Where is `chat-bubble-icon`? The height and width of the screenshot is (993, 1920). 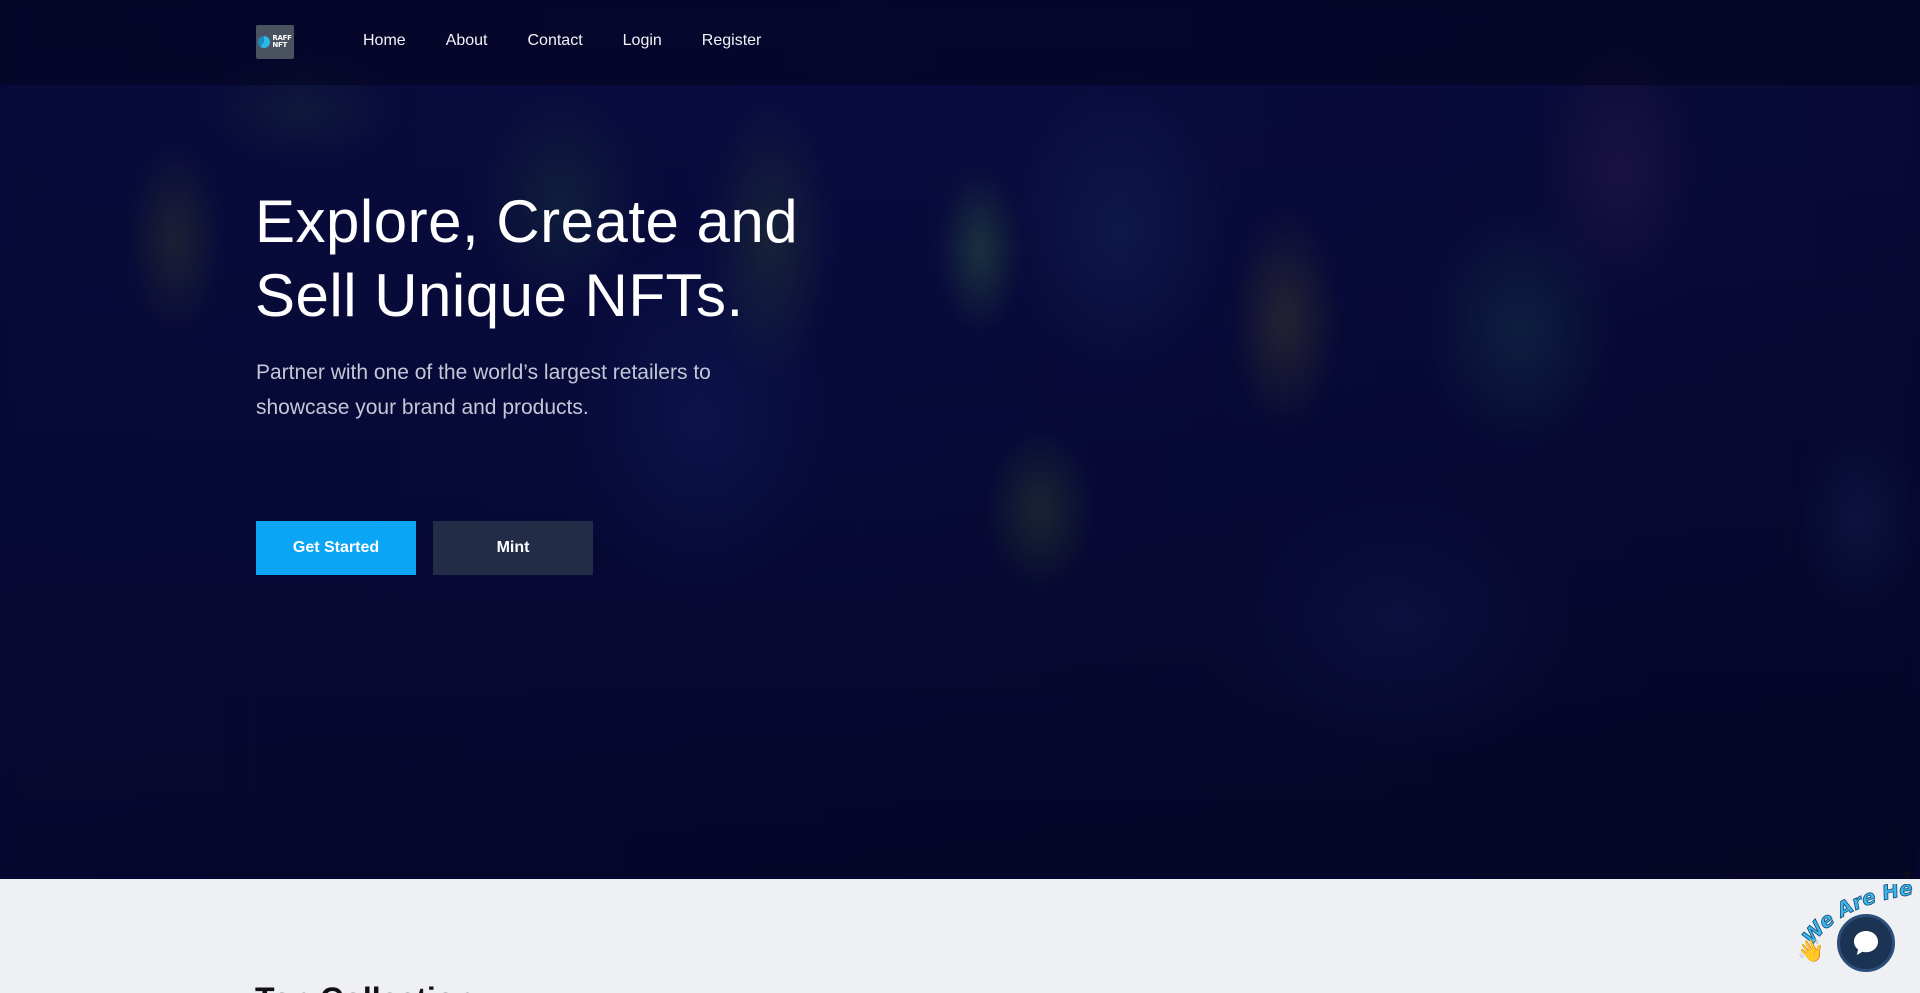 chat-bubble-icon is located at coordinates (1866, 943).